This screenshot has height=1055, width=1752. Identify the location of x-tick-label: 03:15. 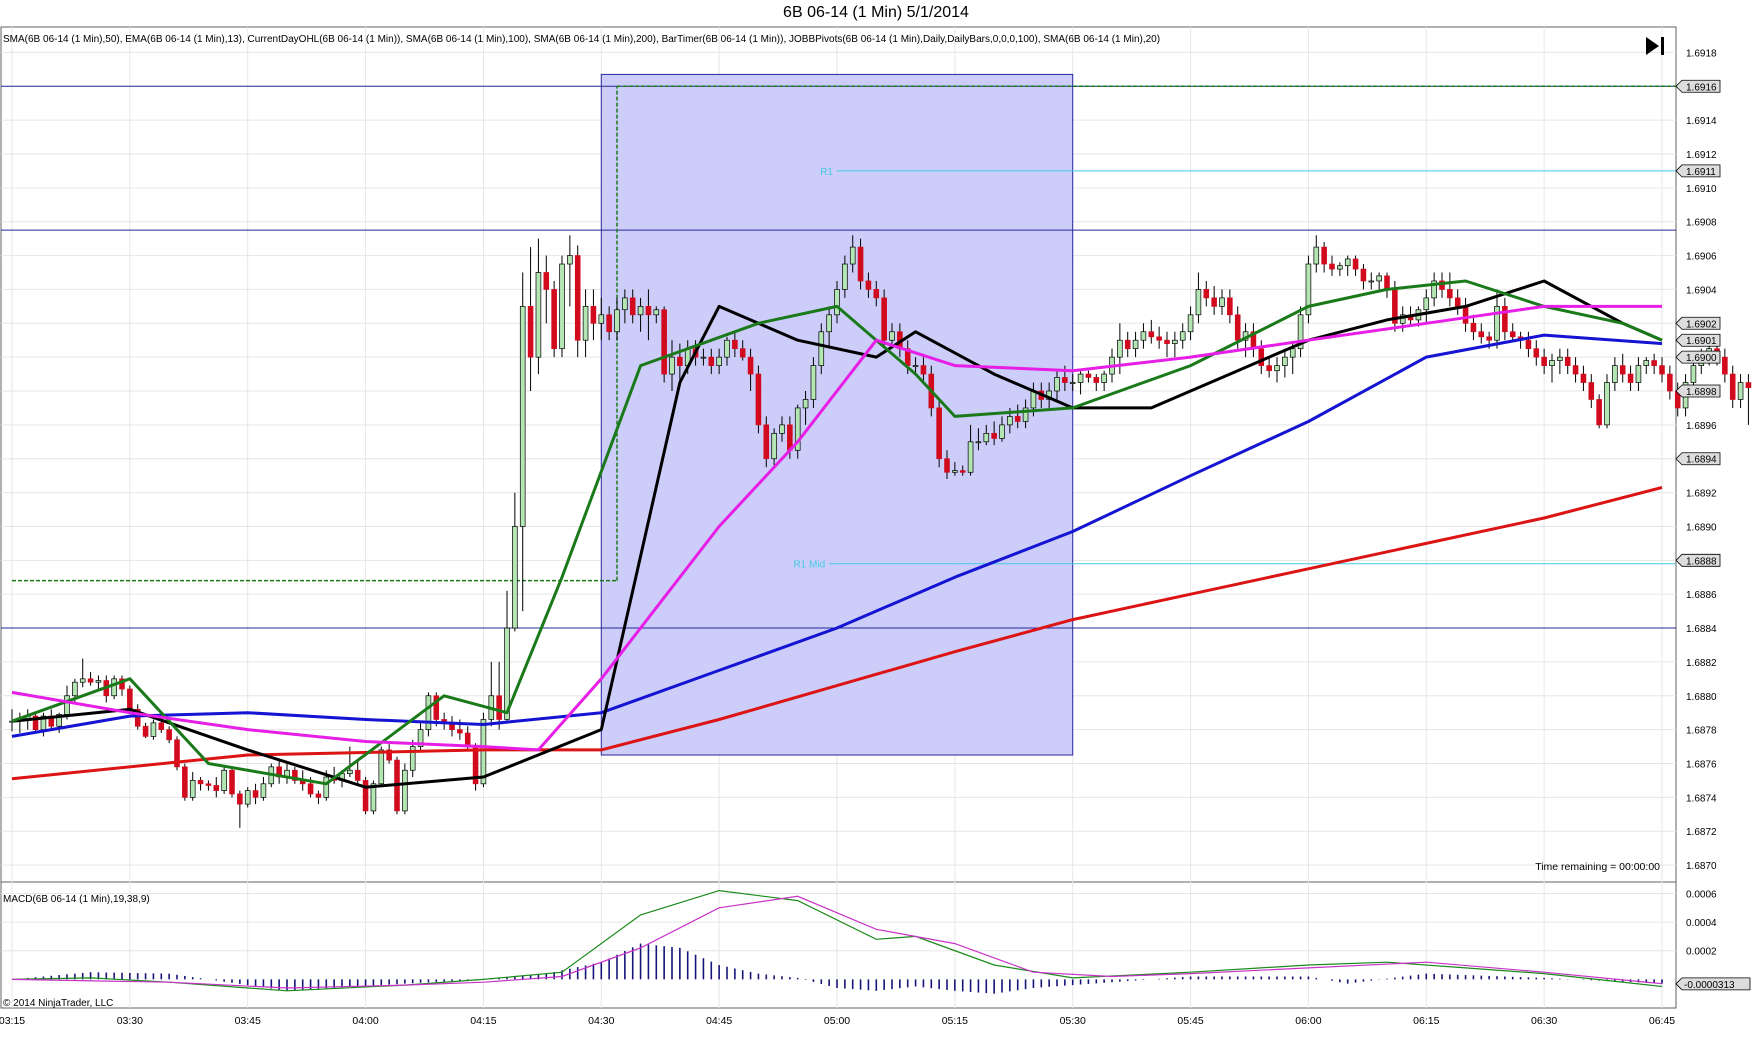
(12, 1021).